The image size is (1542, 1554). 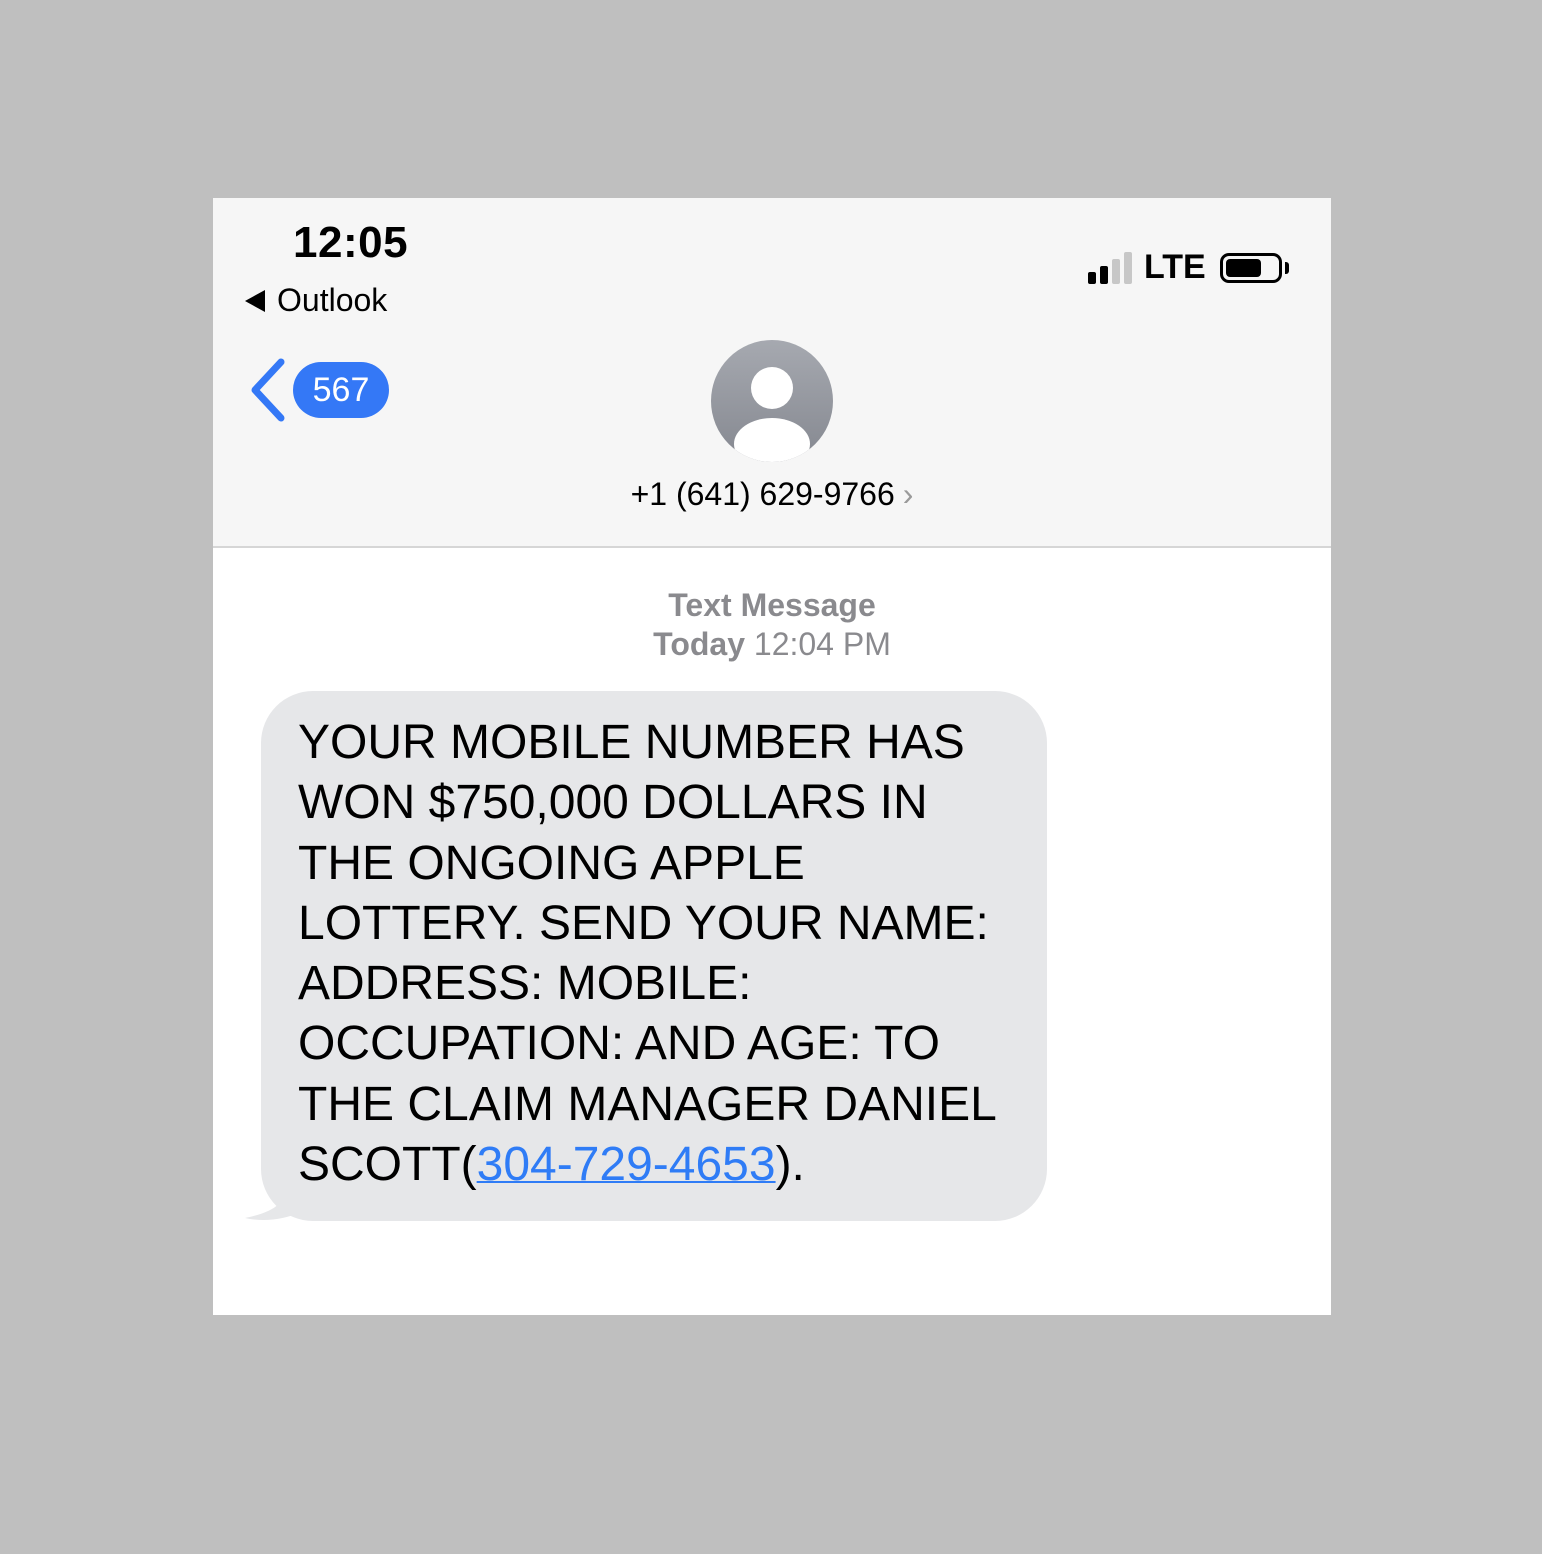 What do you see at coordinates (790, 1165) in the screenshot?
I see `message-ending: ).` at bounding box center [790, 1165].